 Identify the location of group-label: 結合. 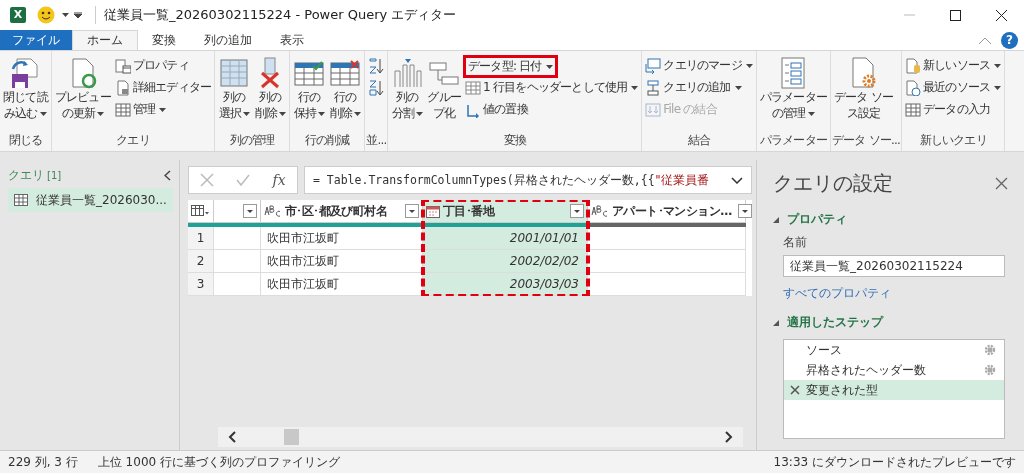
(699, 140).